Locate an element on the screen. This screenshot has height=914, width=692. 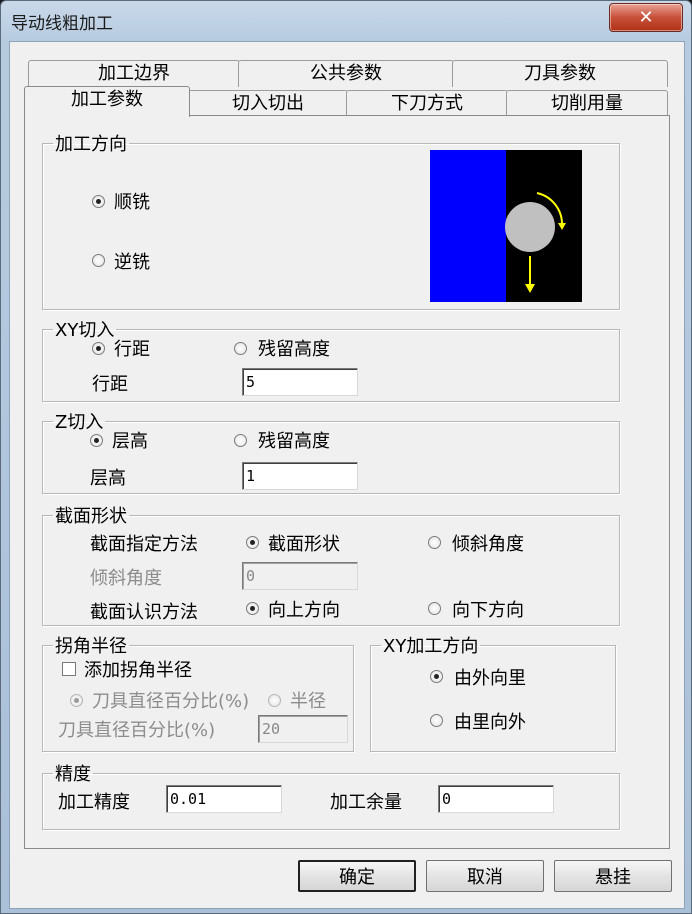
z-layer-height-option-label: 层高 is located at coordinates (130, 441).